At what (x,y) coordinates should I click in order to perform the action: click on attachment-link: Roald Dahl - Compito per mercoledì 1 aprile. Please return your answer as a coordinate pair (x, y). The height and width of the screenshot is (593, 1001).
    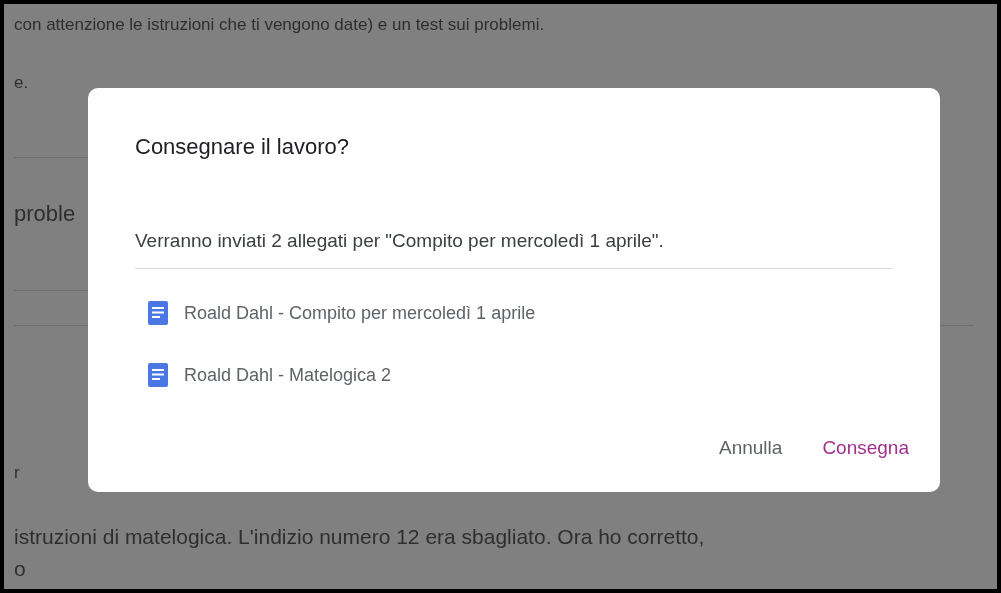
    Looking at the image, I should click on (360, 313).